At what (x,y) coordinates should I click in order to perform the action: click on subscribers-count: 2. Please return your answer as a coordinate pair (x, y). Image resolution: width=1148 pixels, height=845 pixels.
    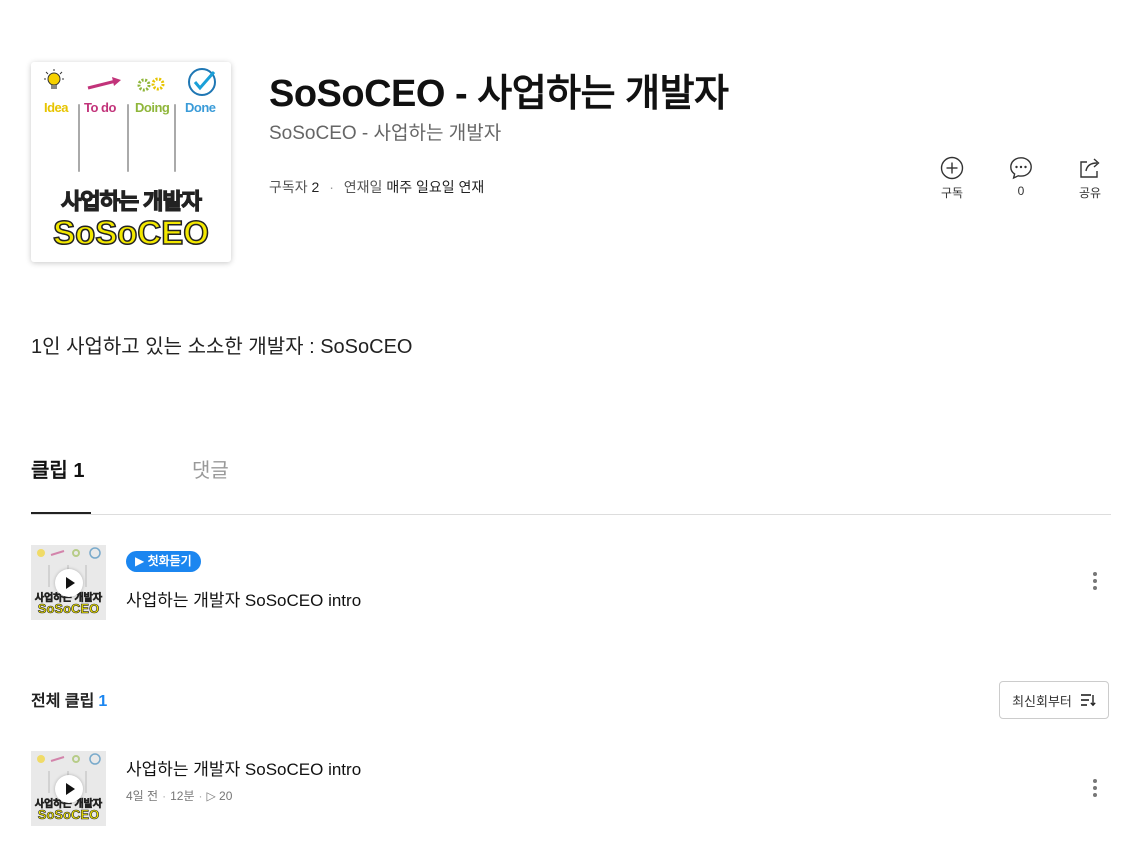
    Looking at the image, I should click on (315, 187).